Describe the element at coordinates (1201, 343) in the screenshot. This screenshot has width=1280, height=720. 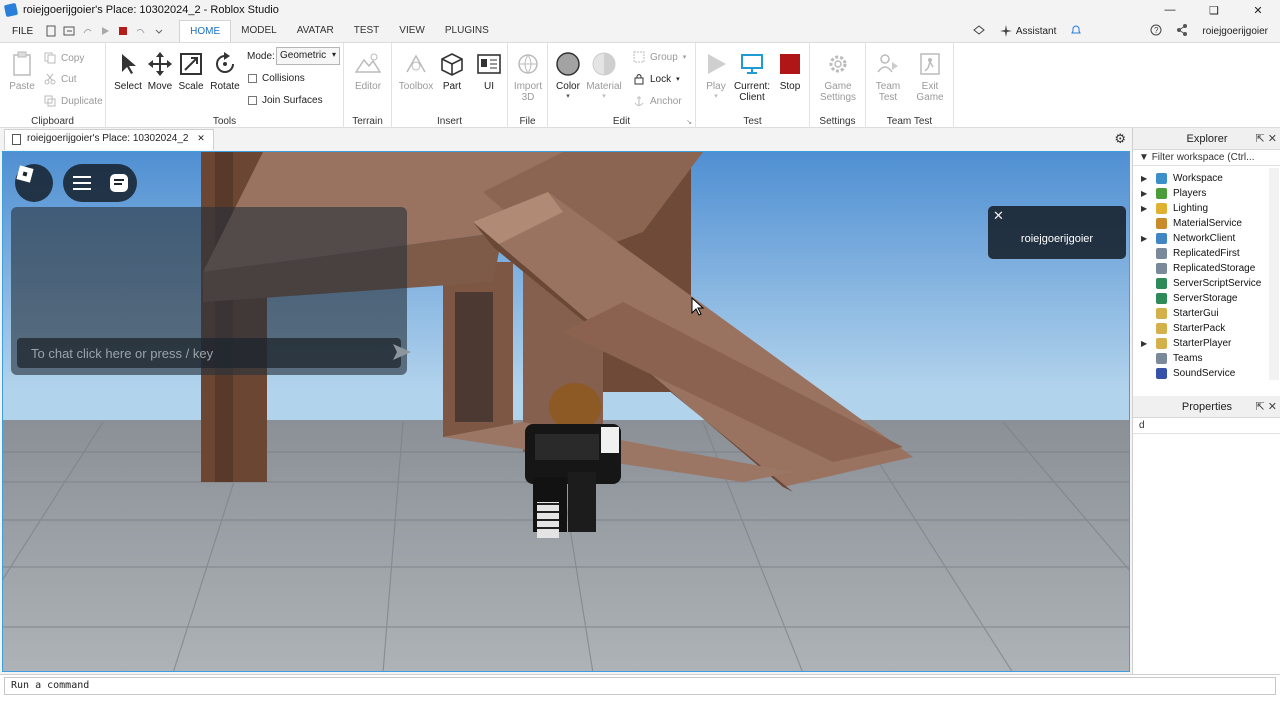
I see `explorer-item: ▶ StarterPlayer` at that location.